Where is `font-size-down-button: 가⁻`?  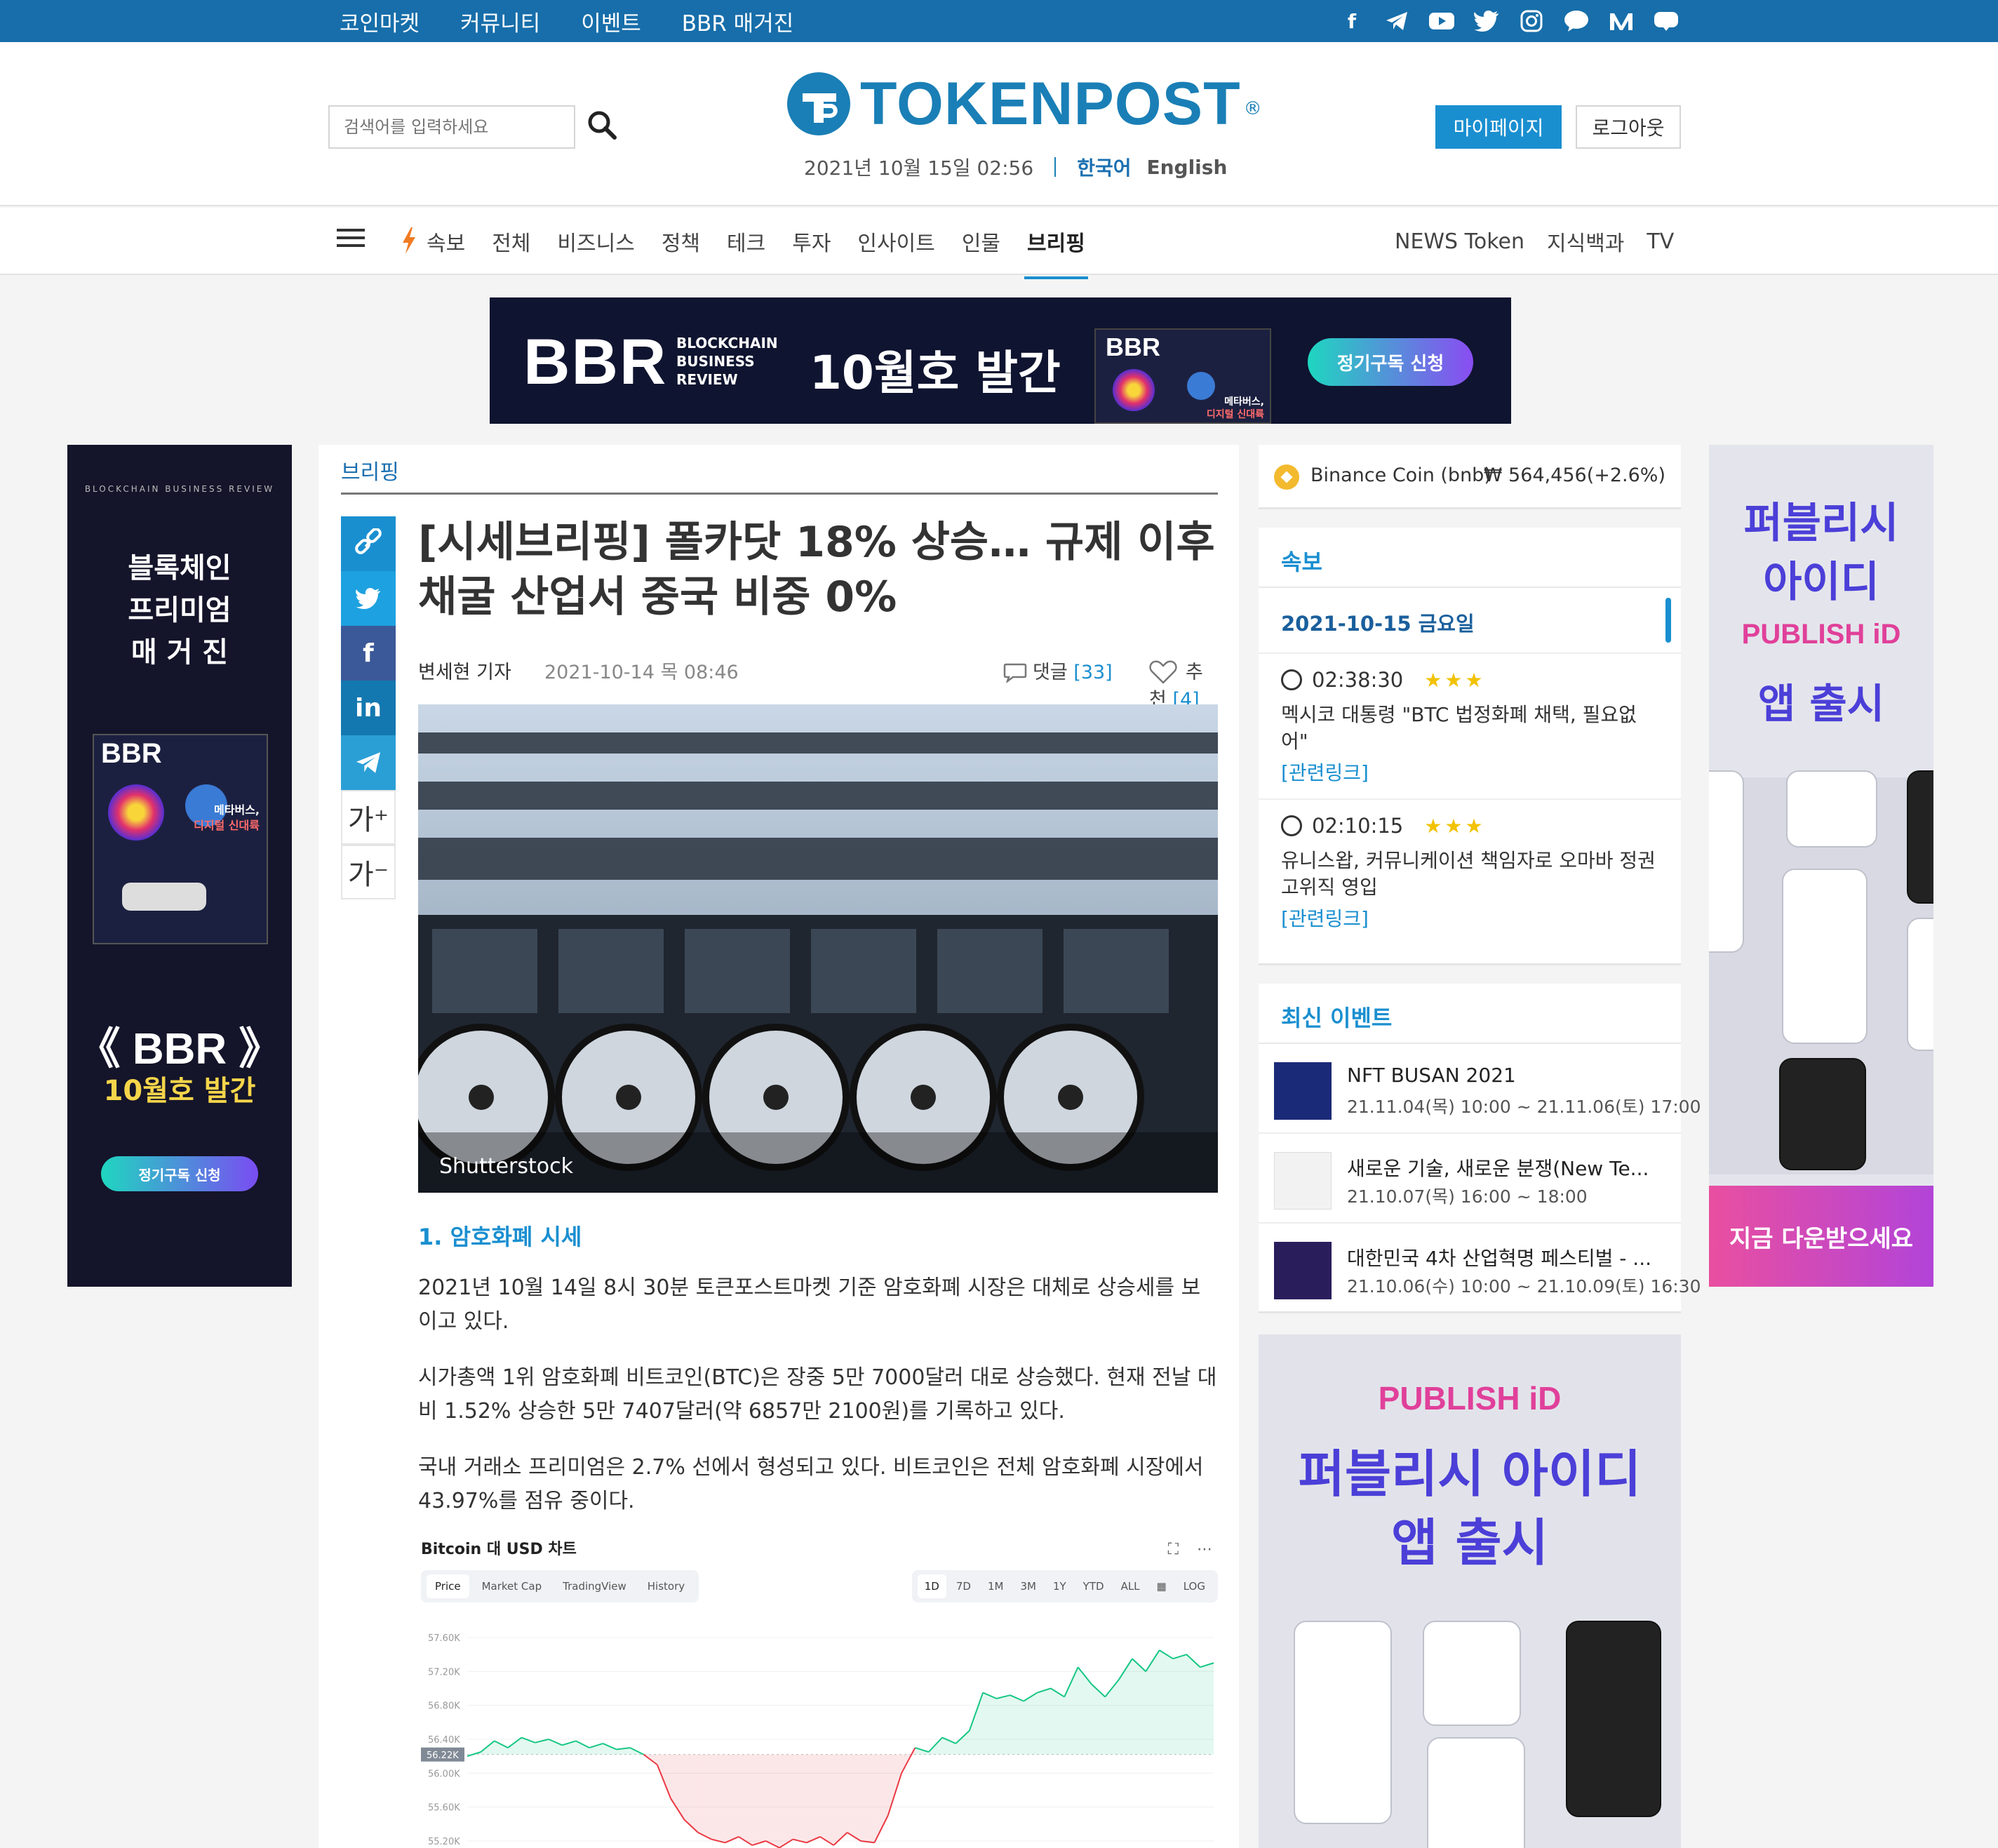
font-size-down-button: 가⁻ is located at coordinates (369, 872).